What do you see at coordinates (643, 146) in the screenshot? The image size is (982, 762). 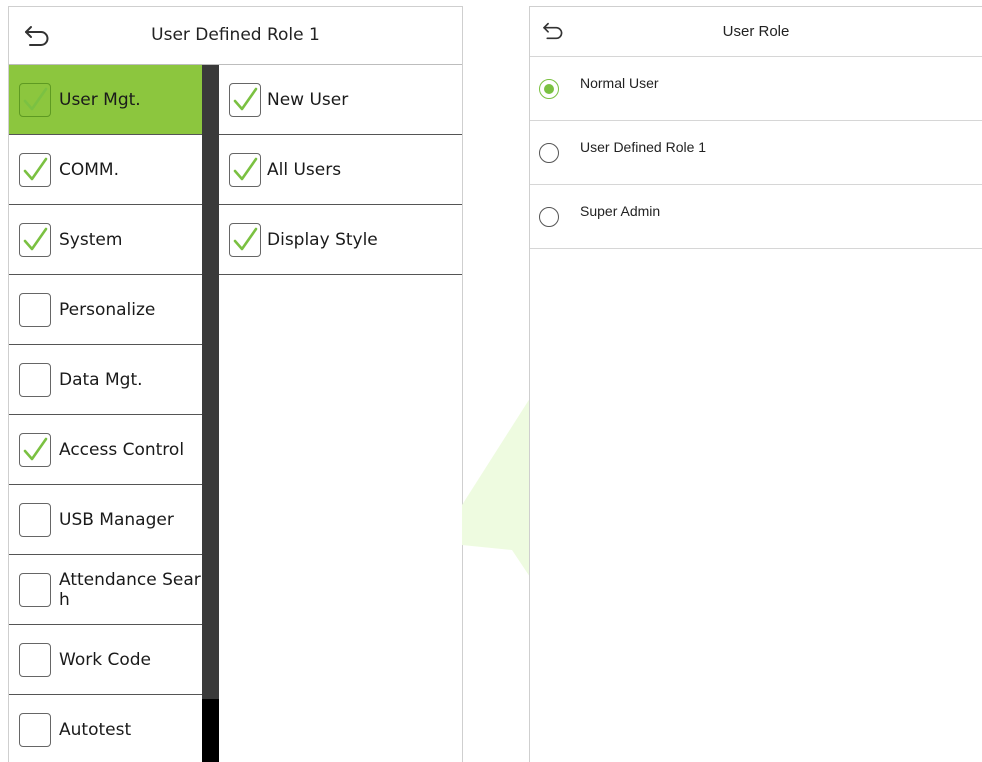 I see `role-option-label: User Defined Role 1` at bounding box center [643, 146].